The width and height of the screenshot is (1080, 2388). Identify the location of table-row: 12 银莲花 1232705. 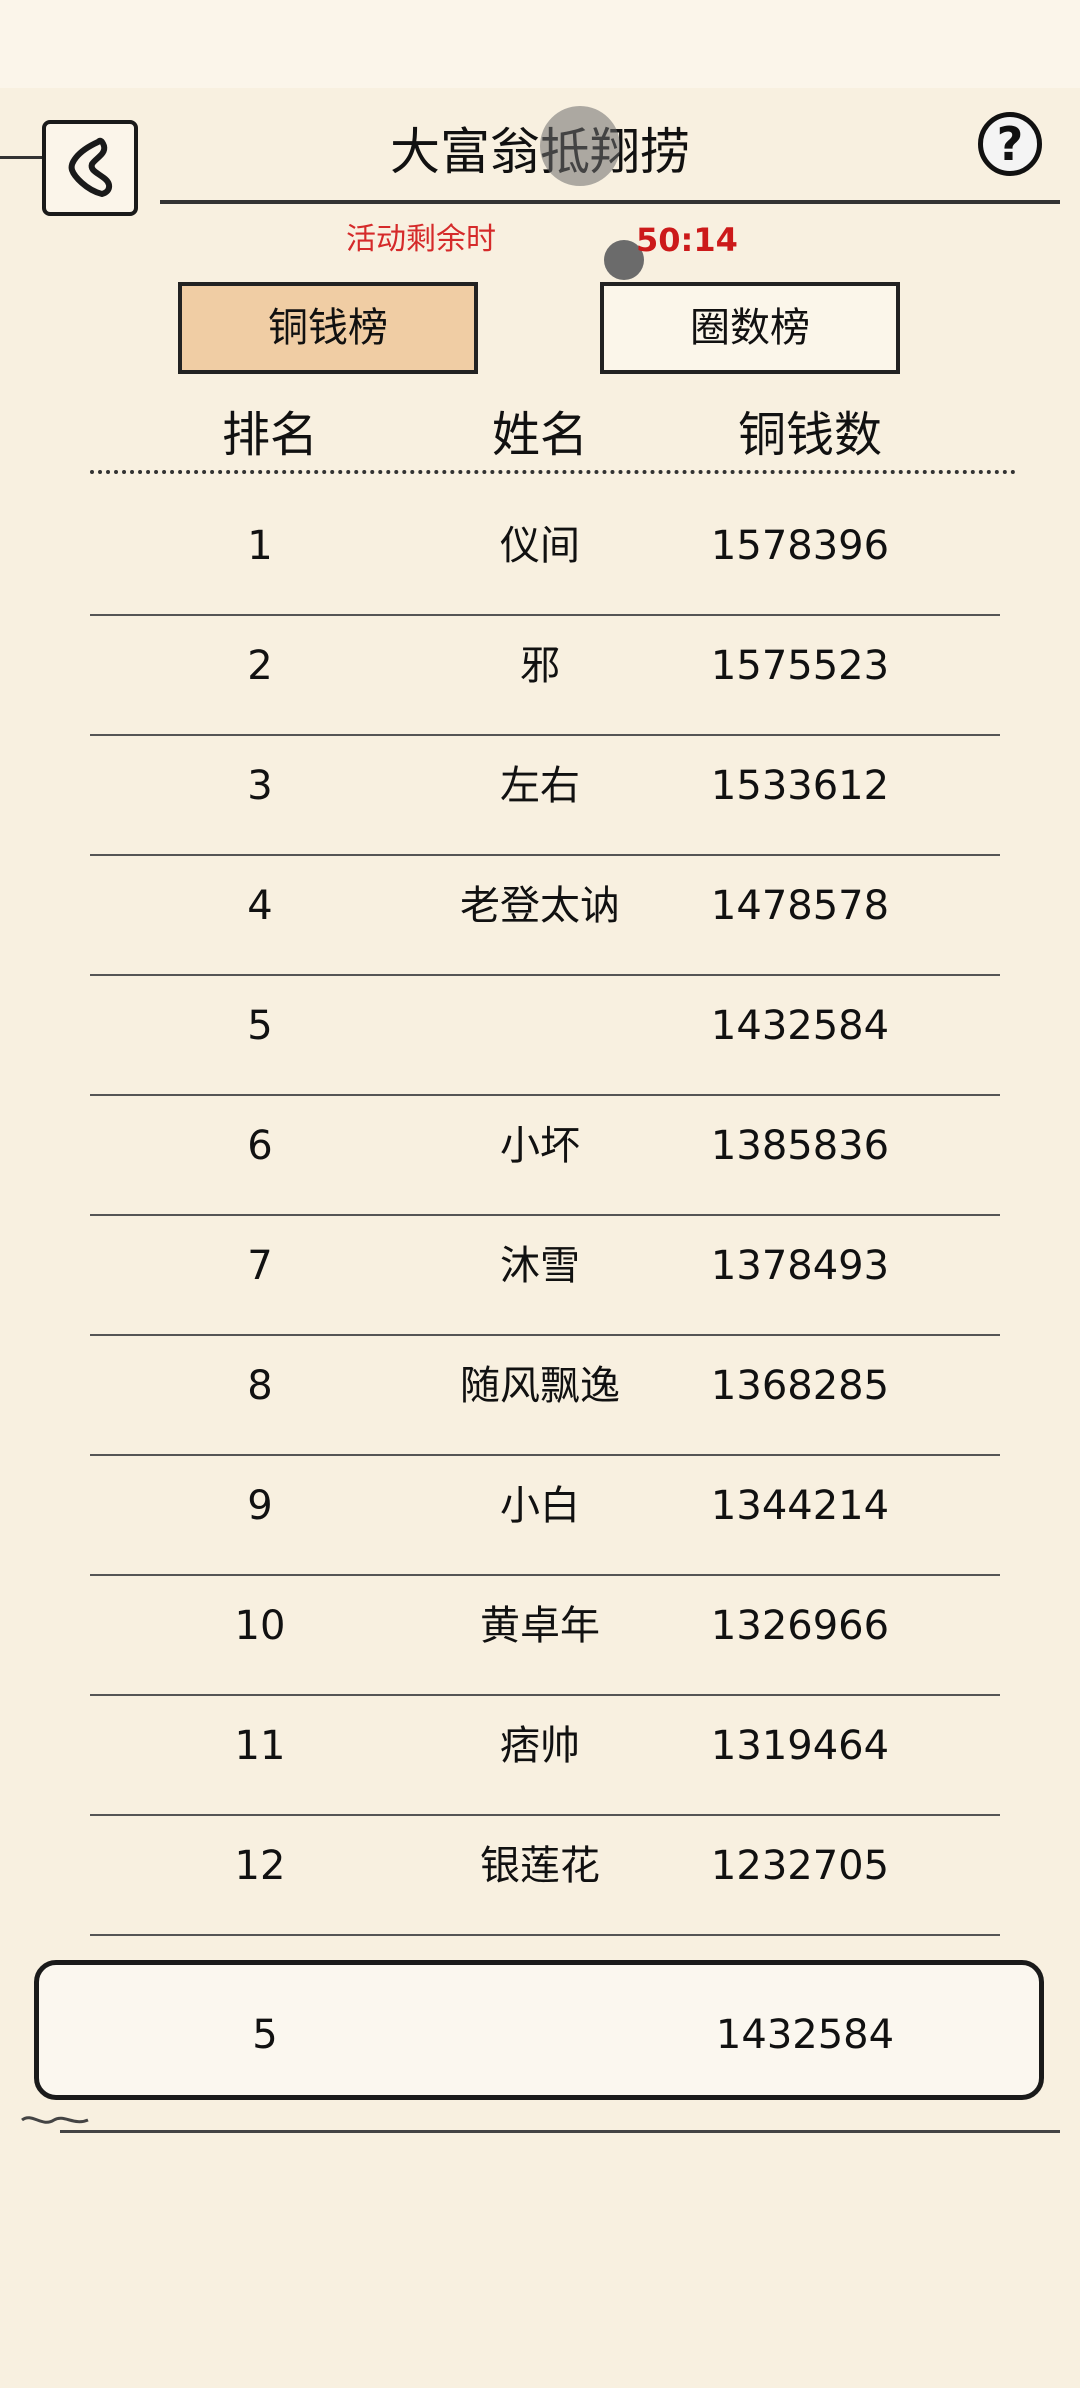
(545, 1876).